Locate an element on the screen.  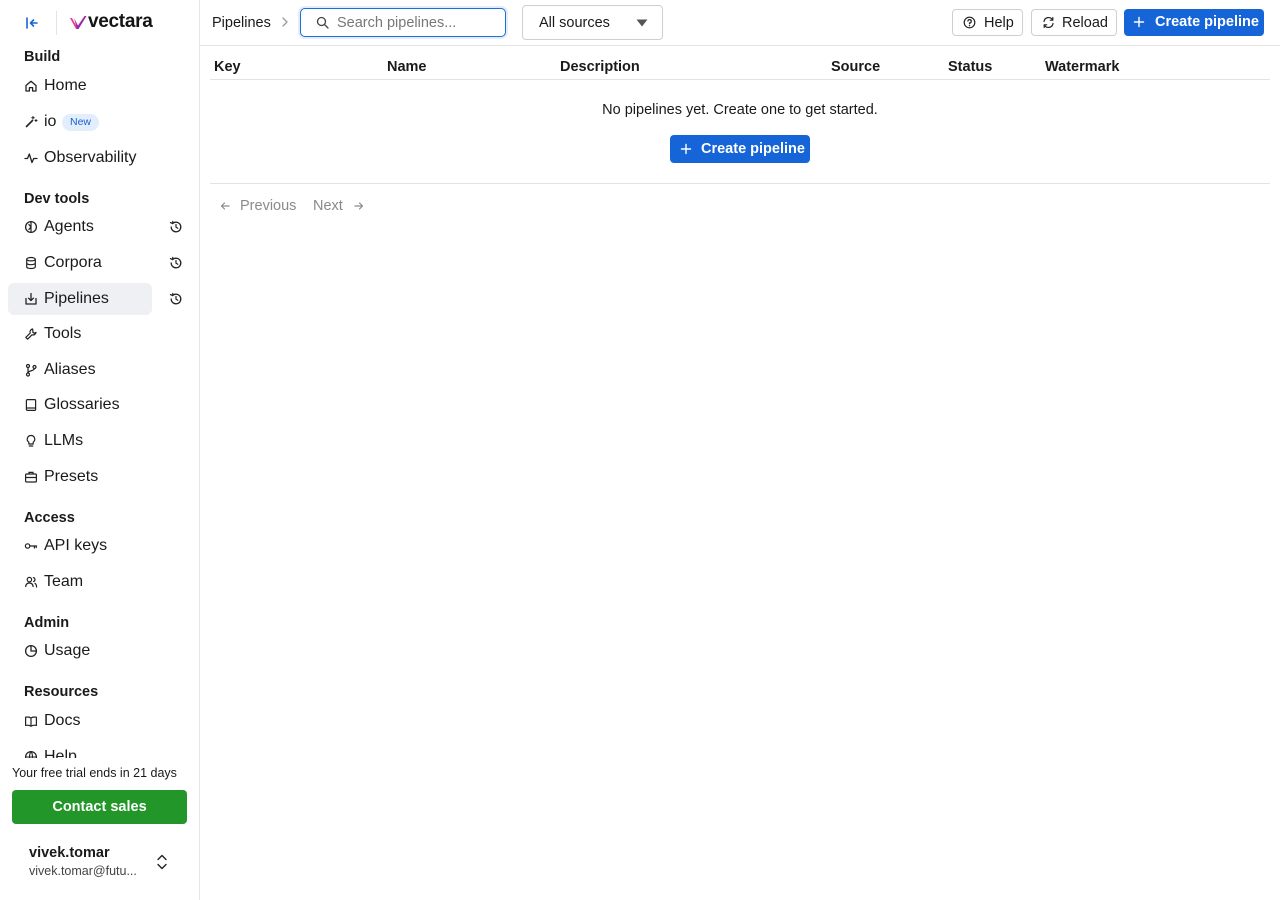
column-header-watermark: Watermark is located at coordinates (1082, 67).